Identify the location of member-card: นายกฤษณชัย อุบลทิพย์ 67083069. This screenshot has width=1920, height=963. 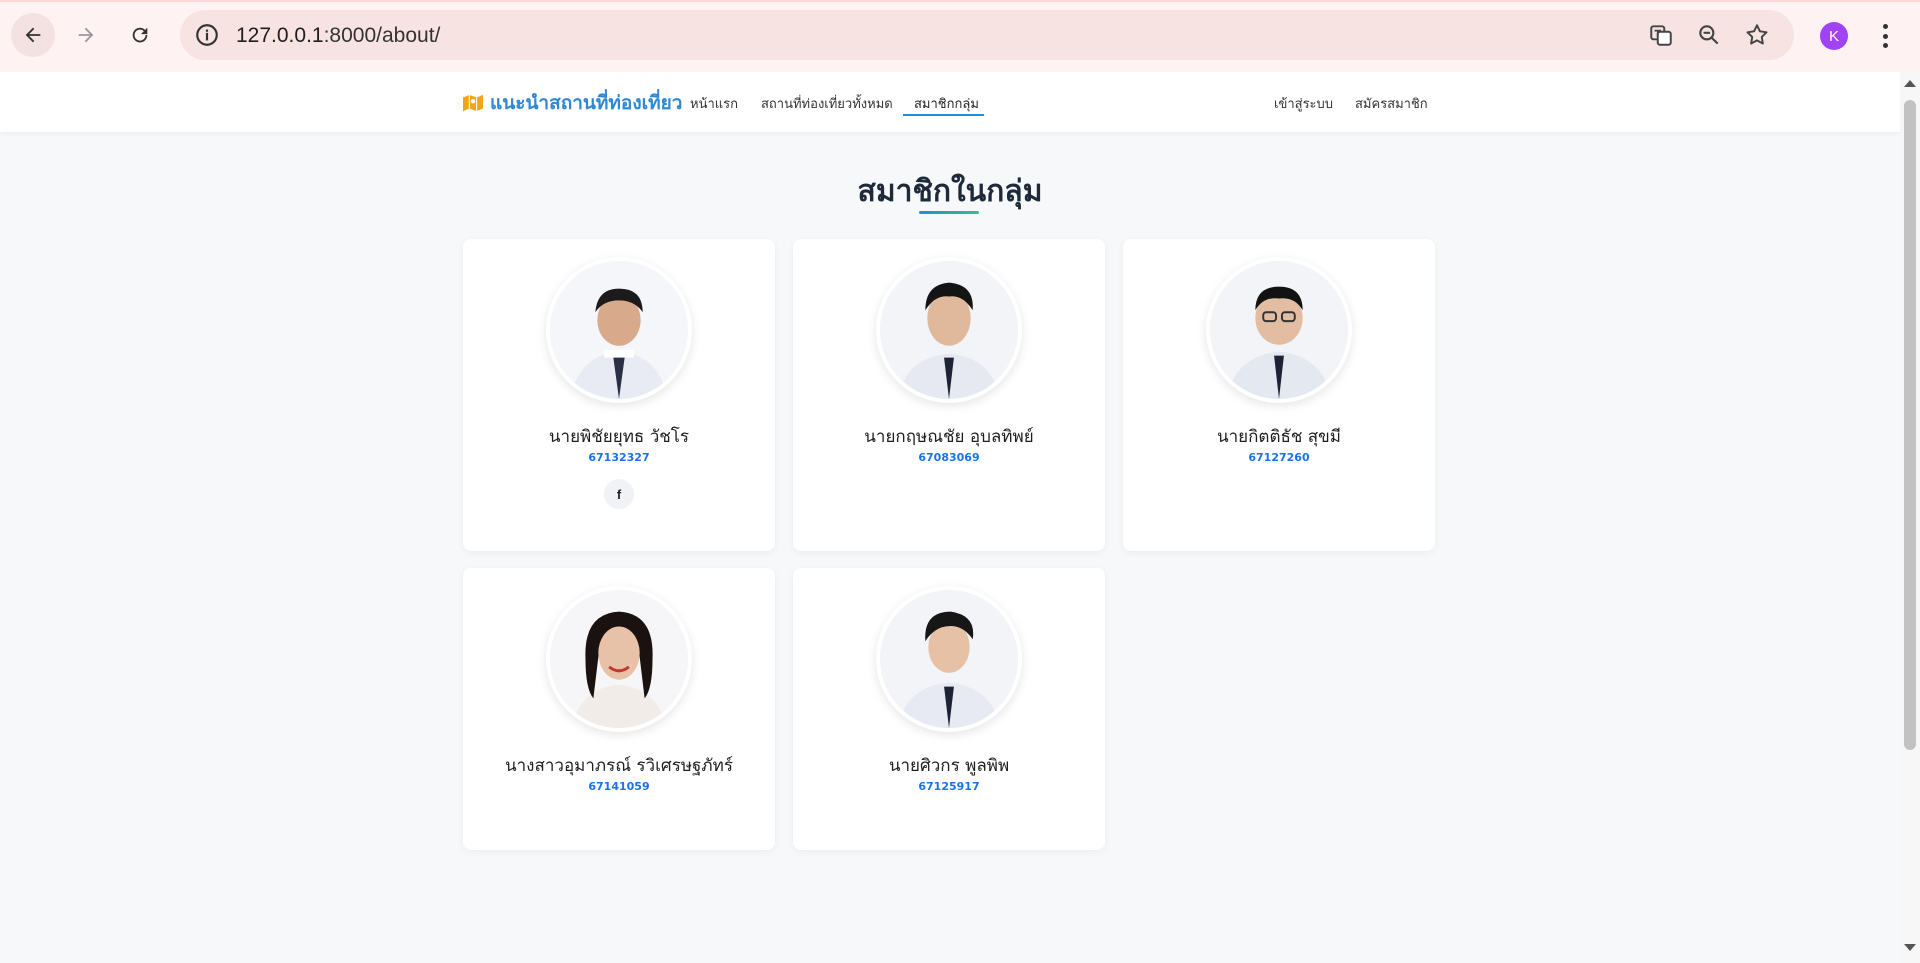
(949, 395).